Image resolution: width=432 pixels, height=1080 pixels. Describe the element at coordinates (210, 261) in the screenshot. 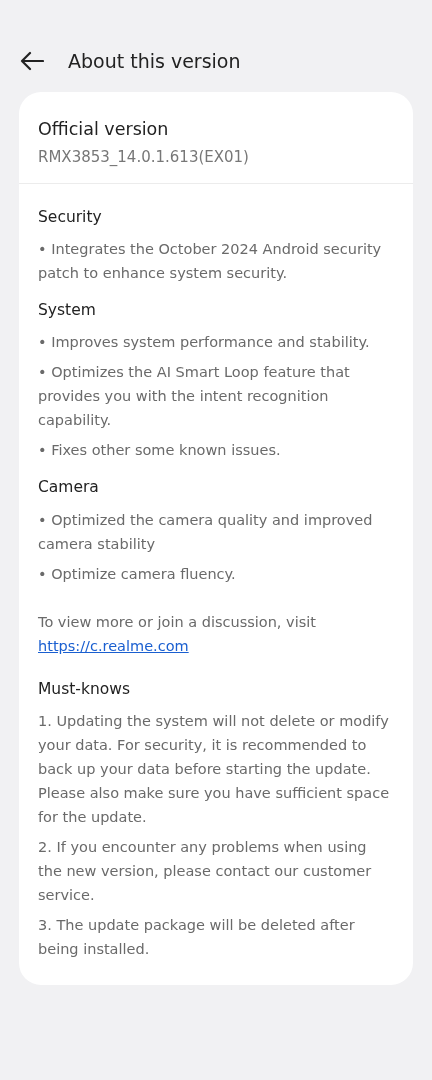

I see `bullet-text: • Integrates the October 2024 Android security patch to enhance system security.` at that location.